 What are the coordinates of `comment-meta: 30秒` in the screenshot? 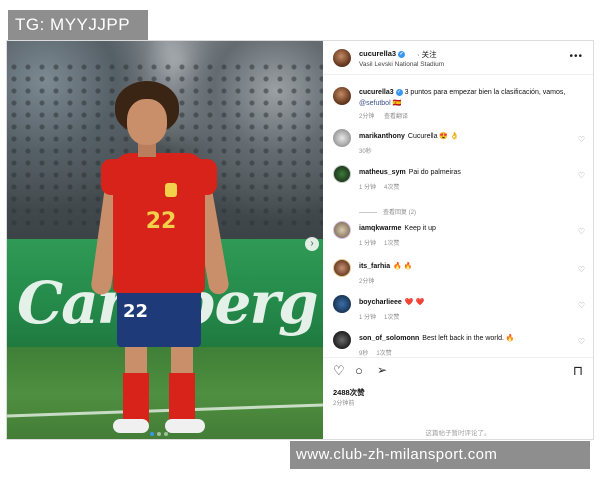 It's located at (373, 150).